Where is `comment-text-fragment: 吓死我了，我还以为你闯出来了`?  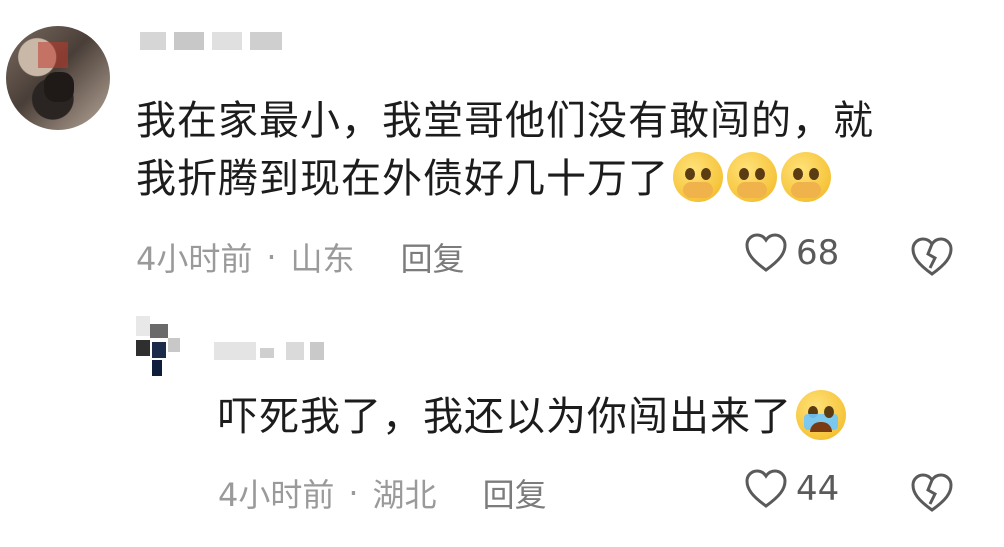 comment-text-fragment: 吓死我了，我还以为你闯出来了 is located at coordinates (505, 417).